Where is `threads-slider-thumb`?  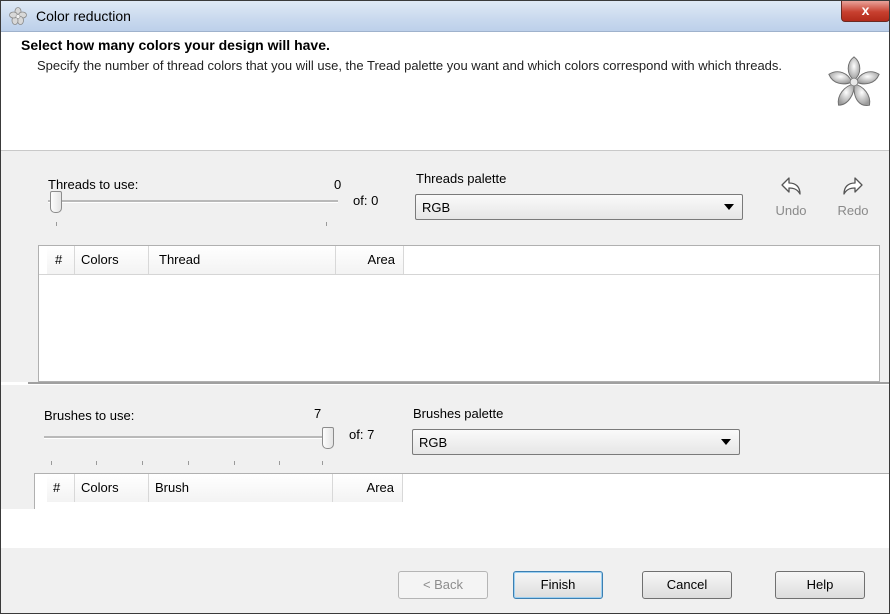 threads-slider-thumb is located at coordinates (56, 202).